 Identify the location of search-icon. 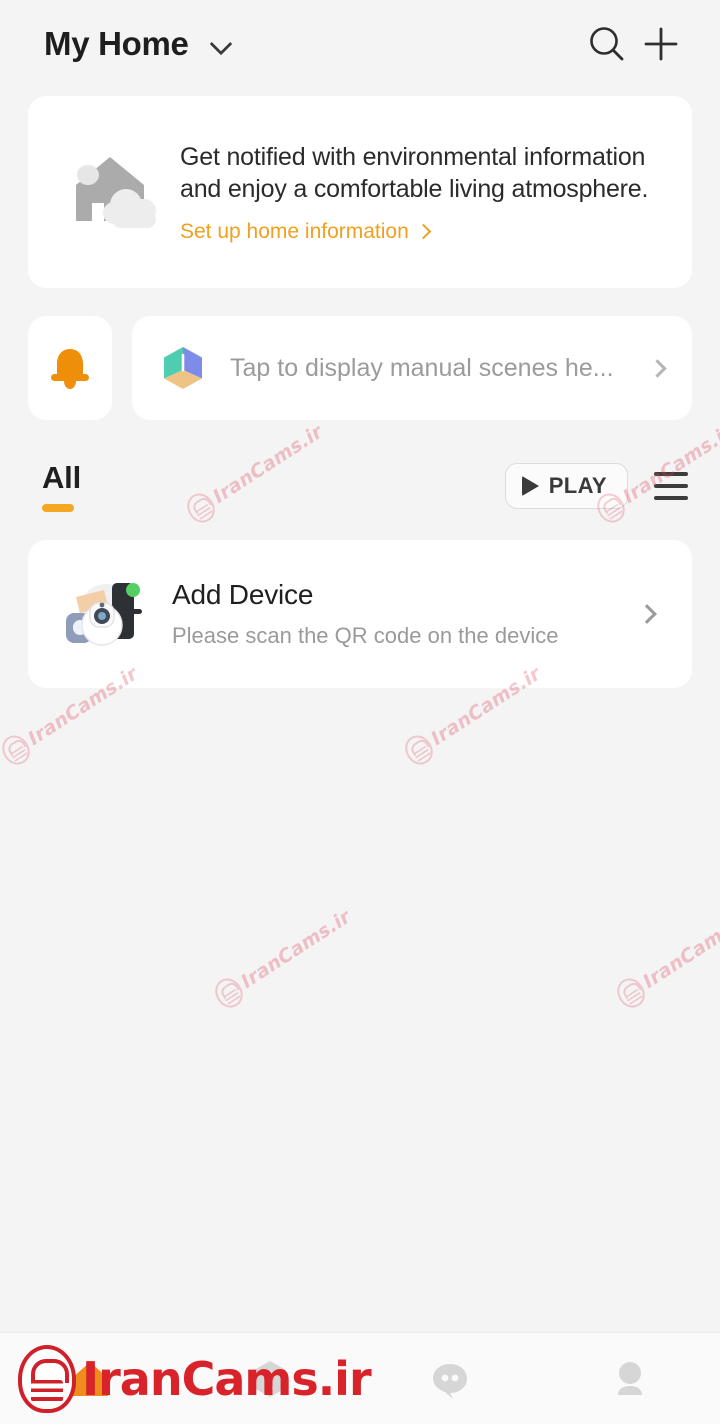
(607, 44).